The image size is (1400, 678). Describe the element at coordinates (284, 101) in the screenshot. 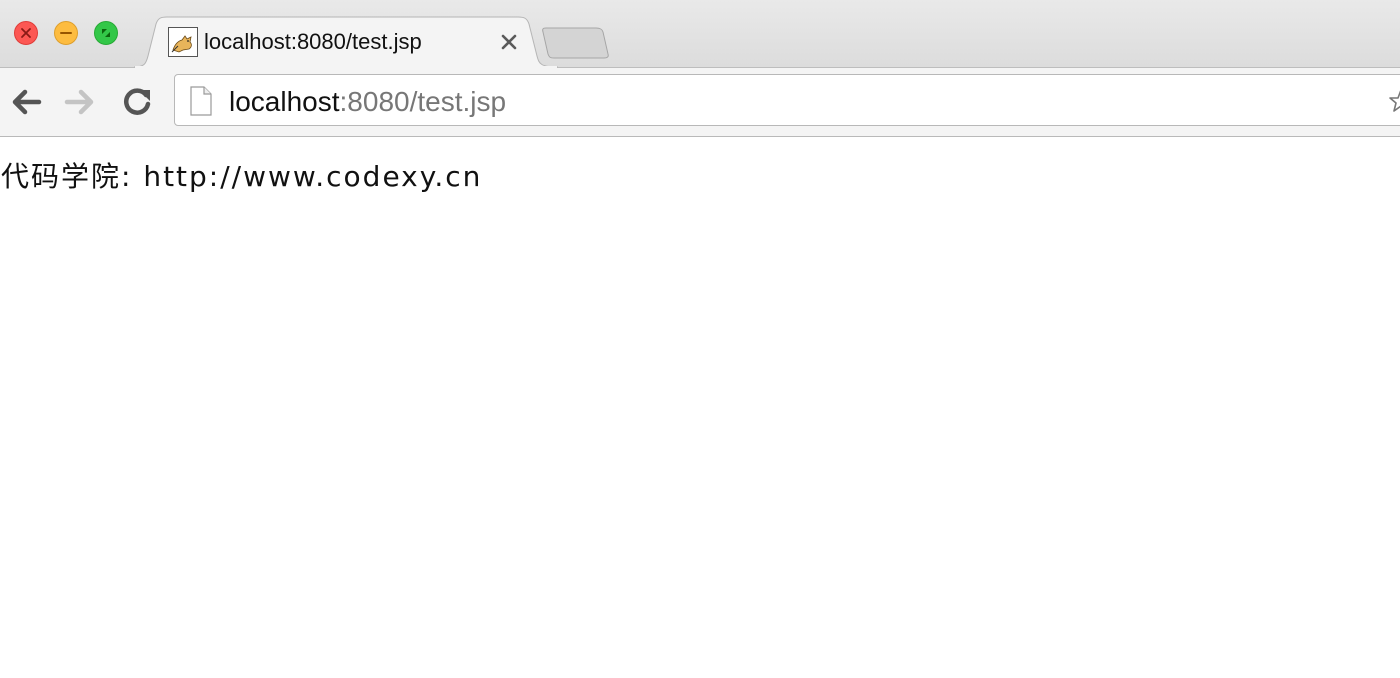

I see `url-host: localhost` at that location.